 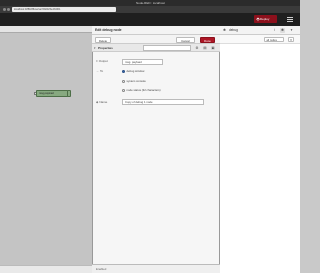 What do you see at coordinates (64, 9) in the screenshot?
I see `url-input: localhost:1880/#flow/1a7d9d0c5e4b3f21` at bounding box center [64, 9].